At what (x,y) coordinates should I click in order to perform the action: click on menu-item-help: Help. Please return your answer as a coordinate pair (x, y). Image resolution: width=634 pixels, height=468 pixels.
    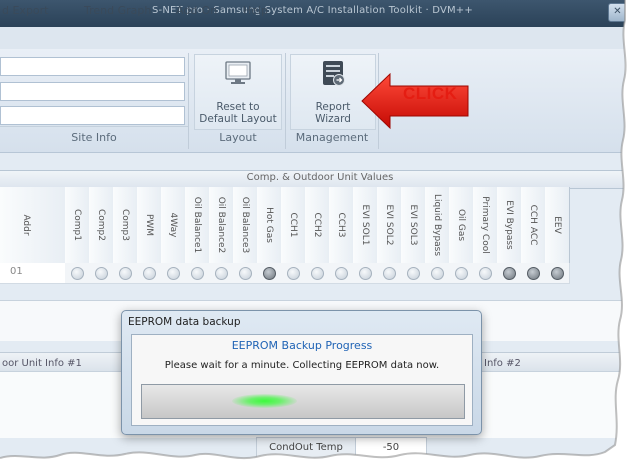
    Looking at the image, I should click on (255, 10).